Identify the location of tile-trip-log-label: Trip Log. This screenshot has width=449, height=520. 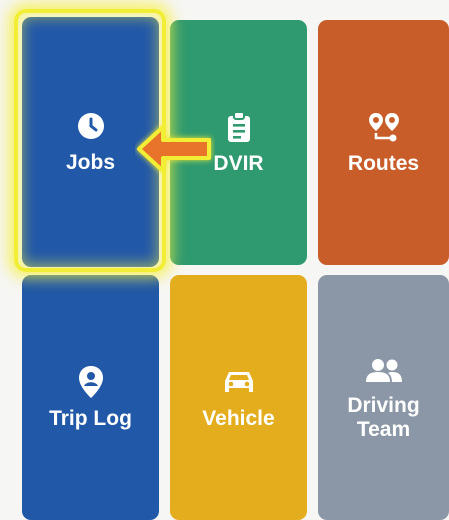
(90, 418).